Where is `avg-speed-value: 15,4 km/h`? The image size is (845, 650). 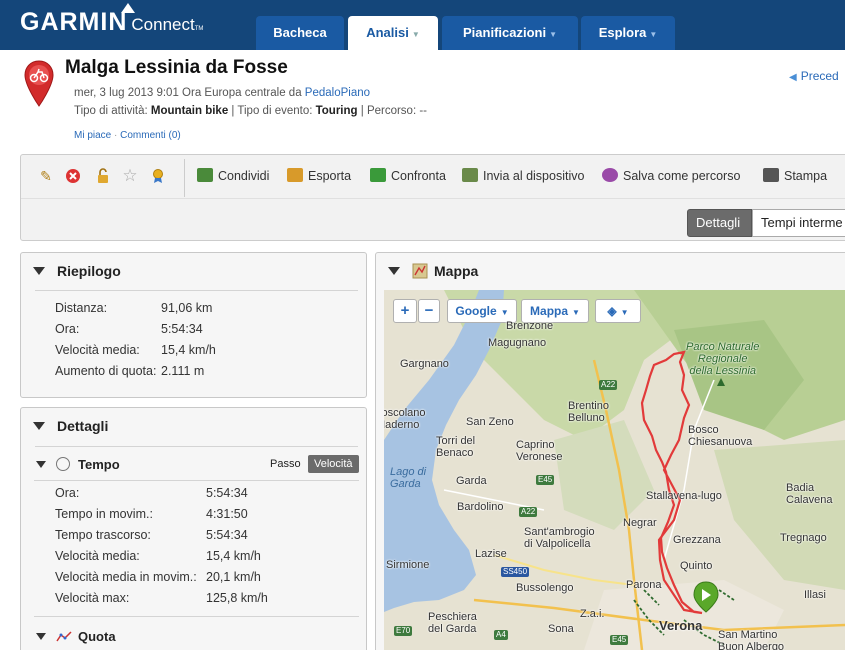
avg-speed-value: 15,4 km/h is located at coordinates (233, 556).